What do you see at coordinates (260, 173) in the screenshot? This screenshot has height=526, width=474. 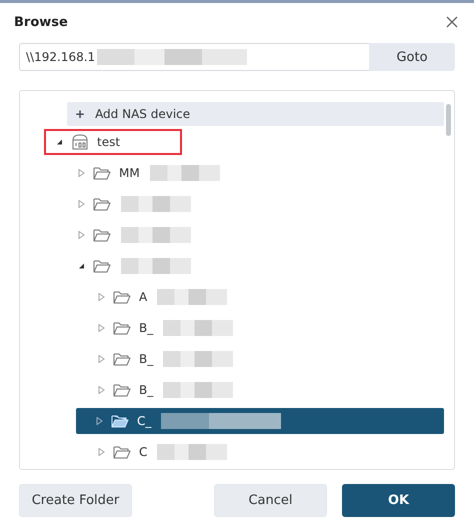 I see `tree-item: MM` at bounding box center [260, 173].